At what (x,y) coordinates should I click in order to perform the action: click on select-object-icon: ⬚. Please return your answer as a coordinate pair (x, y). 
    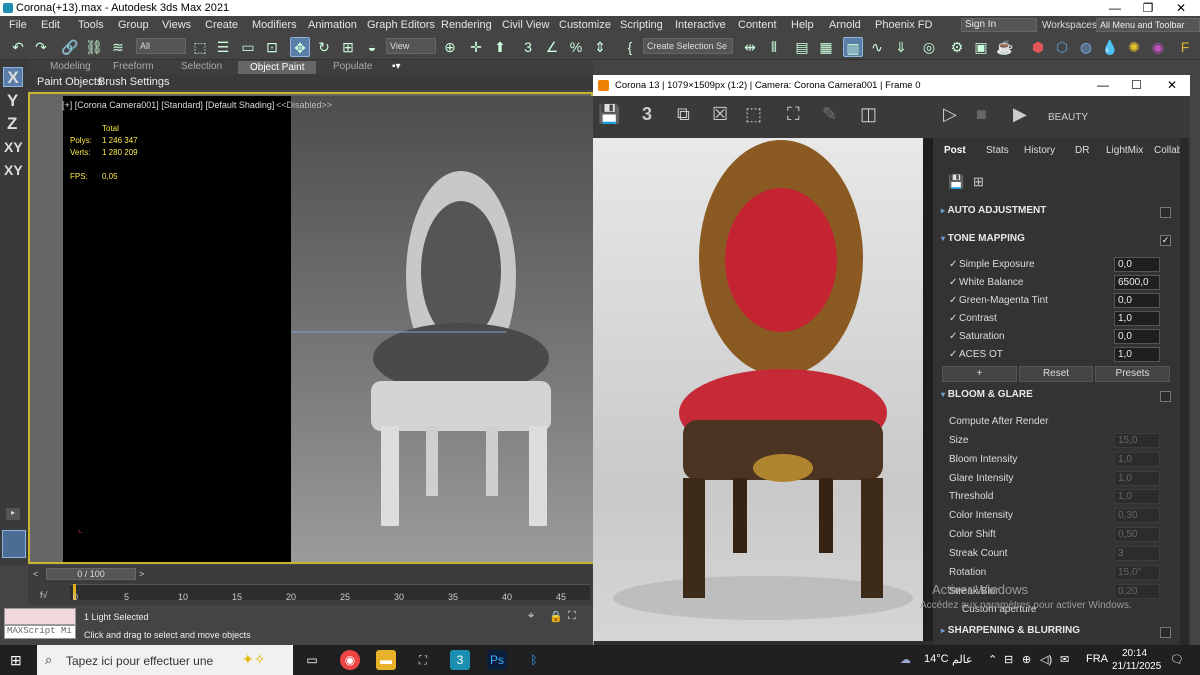
    Looking at the image, I should click on (200, 47).